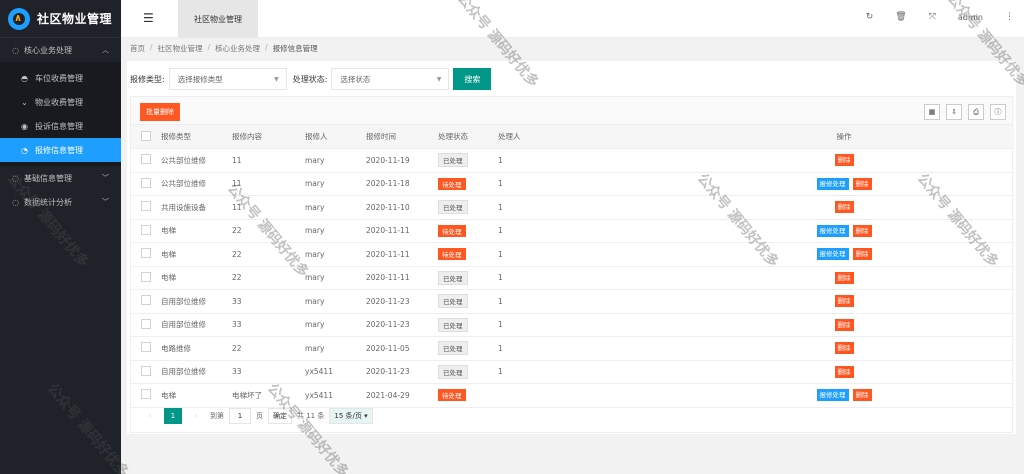 The image size is (1024, 474). I want to click on cell-content: 11, so click(268, 207).